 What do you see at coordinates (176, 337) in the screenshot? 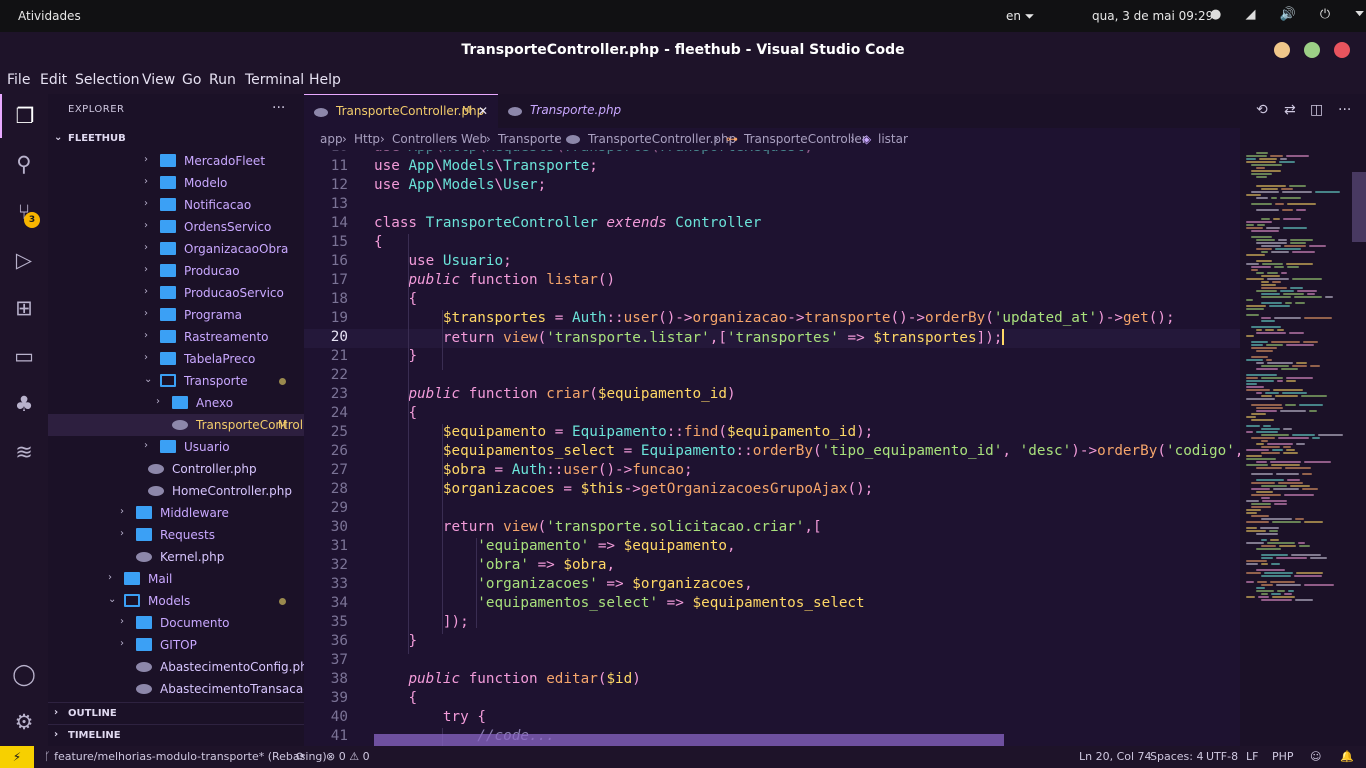
I see `tree-item: › Rastreamento` at bounding box center [176, 337].